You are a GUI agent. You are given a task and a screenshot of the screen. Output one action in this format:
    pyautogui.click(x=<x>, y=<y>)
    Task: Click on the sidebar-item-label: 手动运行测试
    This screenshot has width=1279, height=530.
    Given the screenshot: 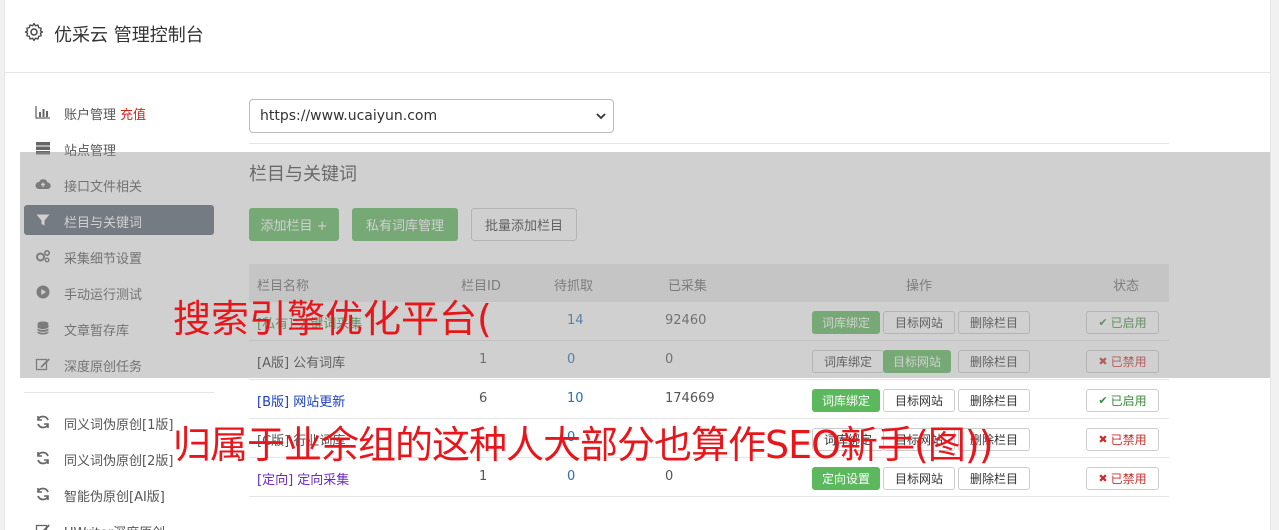 What is the action you would take?
    pyautogui.click(x=103, y=295)
    